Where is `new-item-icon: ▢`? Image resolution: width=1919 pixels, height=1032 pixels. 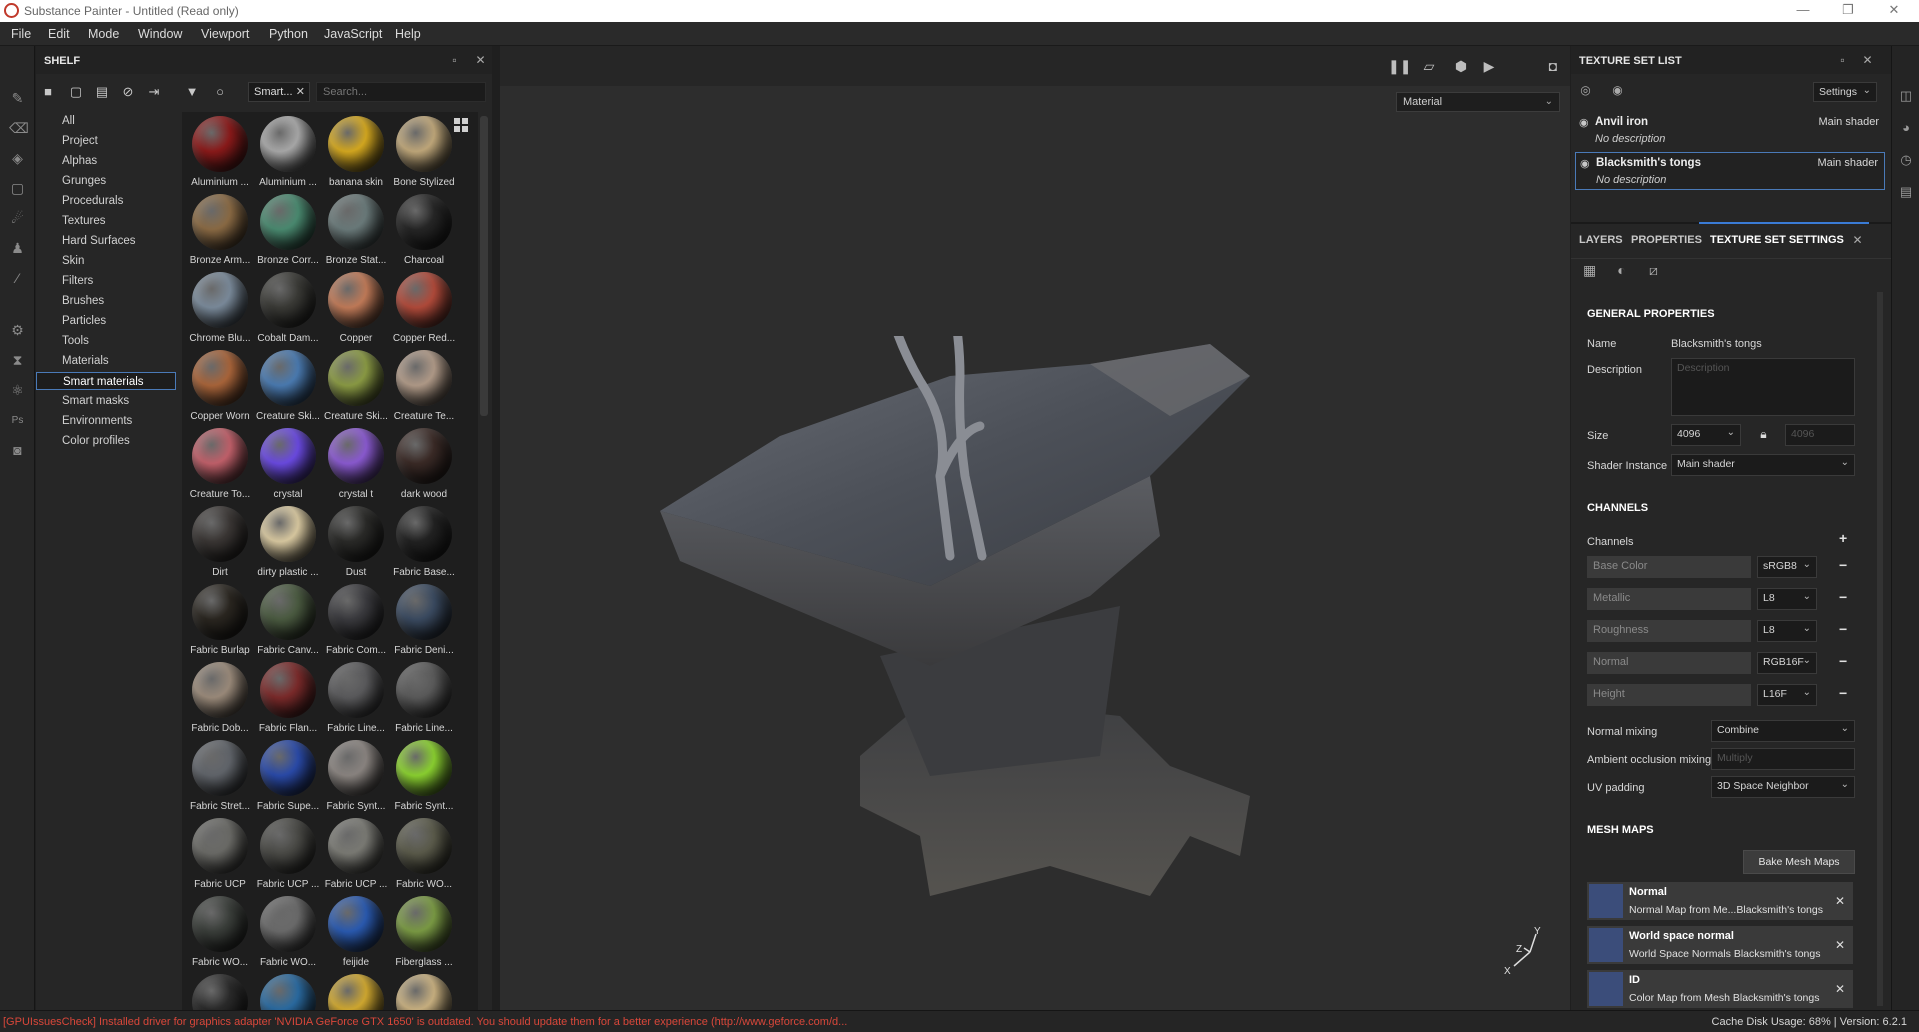
new-item-icon: ▢ is located at coordinates (76, 92).